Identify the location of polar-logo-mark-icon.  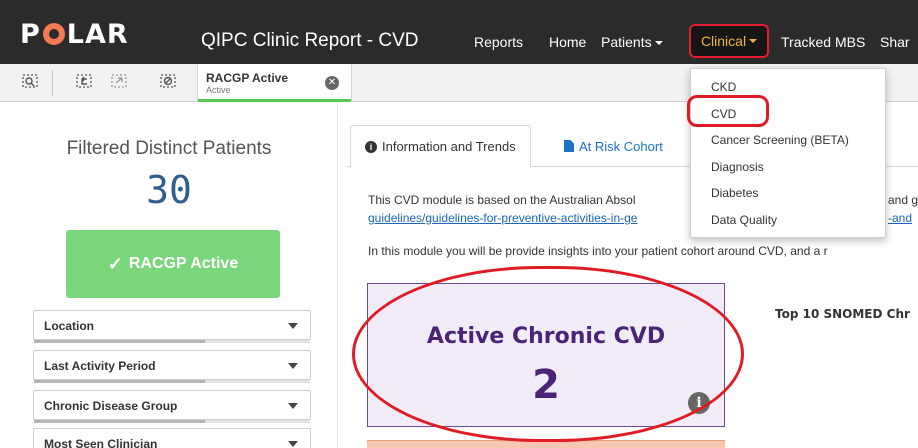
(53, 34).